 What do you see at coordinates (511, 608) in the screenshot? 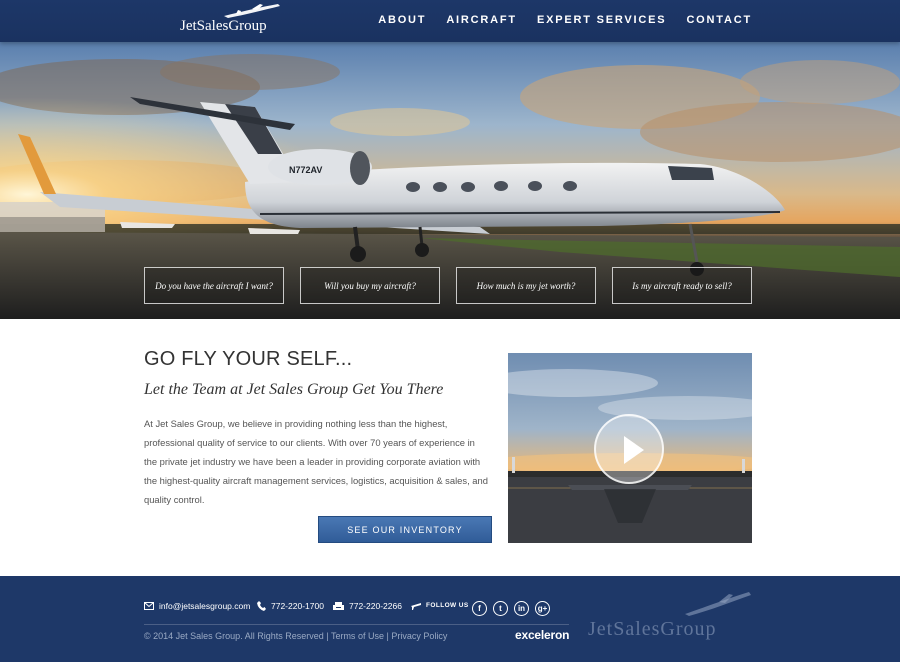
I see `social-links: f t in g+` at bounding box center [511, 608].